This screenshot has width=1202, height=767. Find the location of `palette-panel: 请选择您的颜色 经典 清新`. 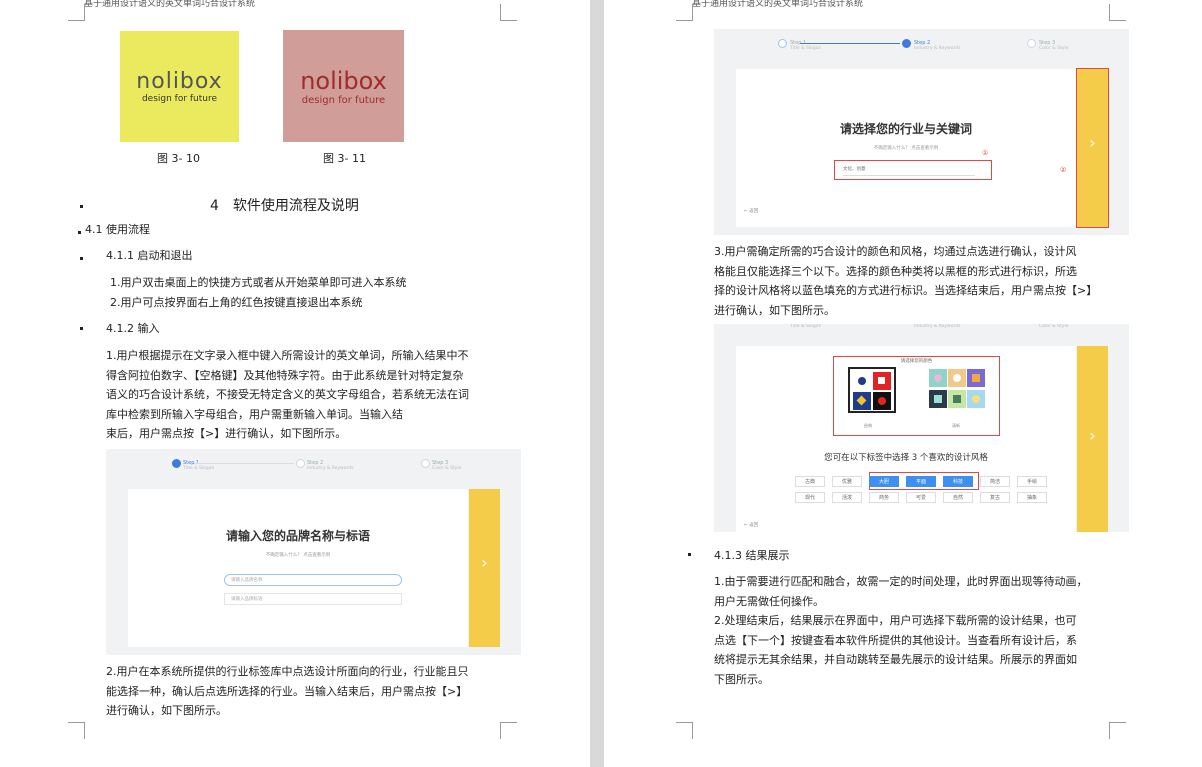

palette-panel: 请选择您的颜色 经典 清新 is located at coordinates (916, 396).